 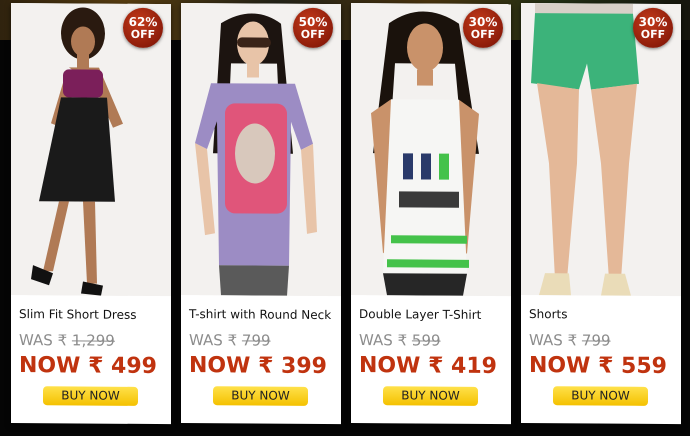 I want to click on now-price-value: 399, so click(x=304, y=366).